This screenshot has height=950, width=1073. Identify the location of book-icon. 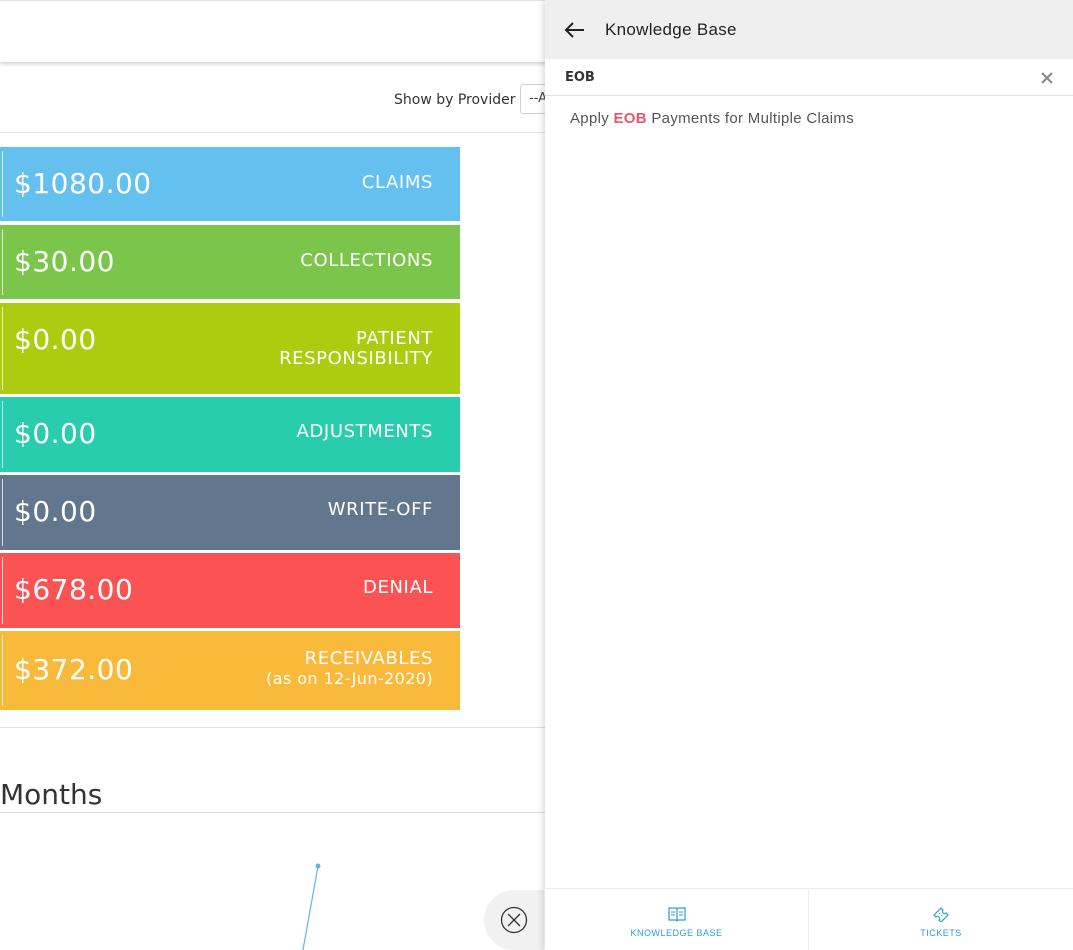
(676, 914).